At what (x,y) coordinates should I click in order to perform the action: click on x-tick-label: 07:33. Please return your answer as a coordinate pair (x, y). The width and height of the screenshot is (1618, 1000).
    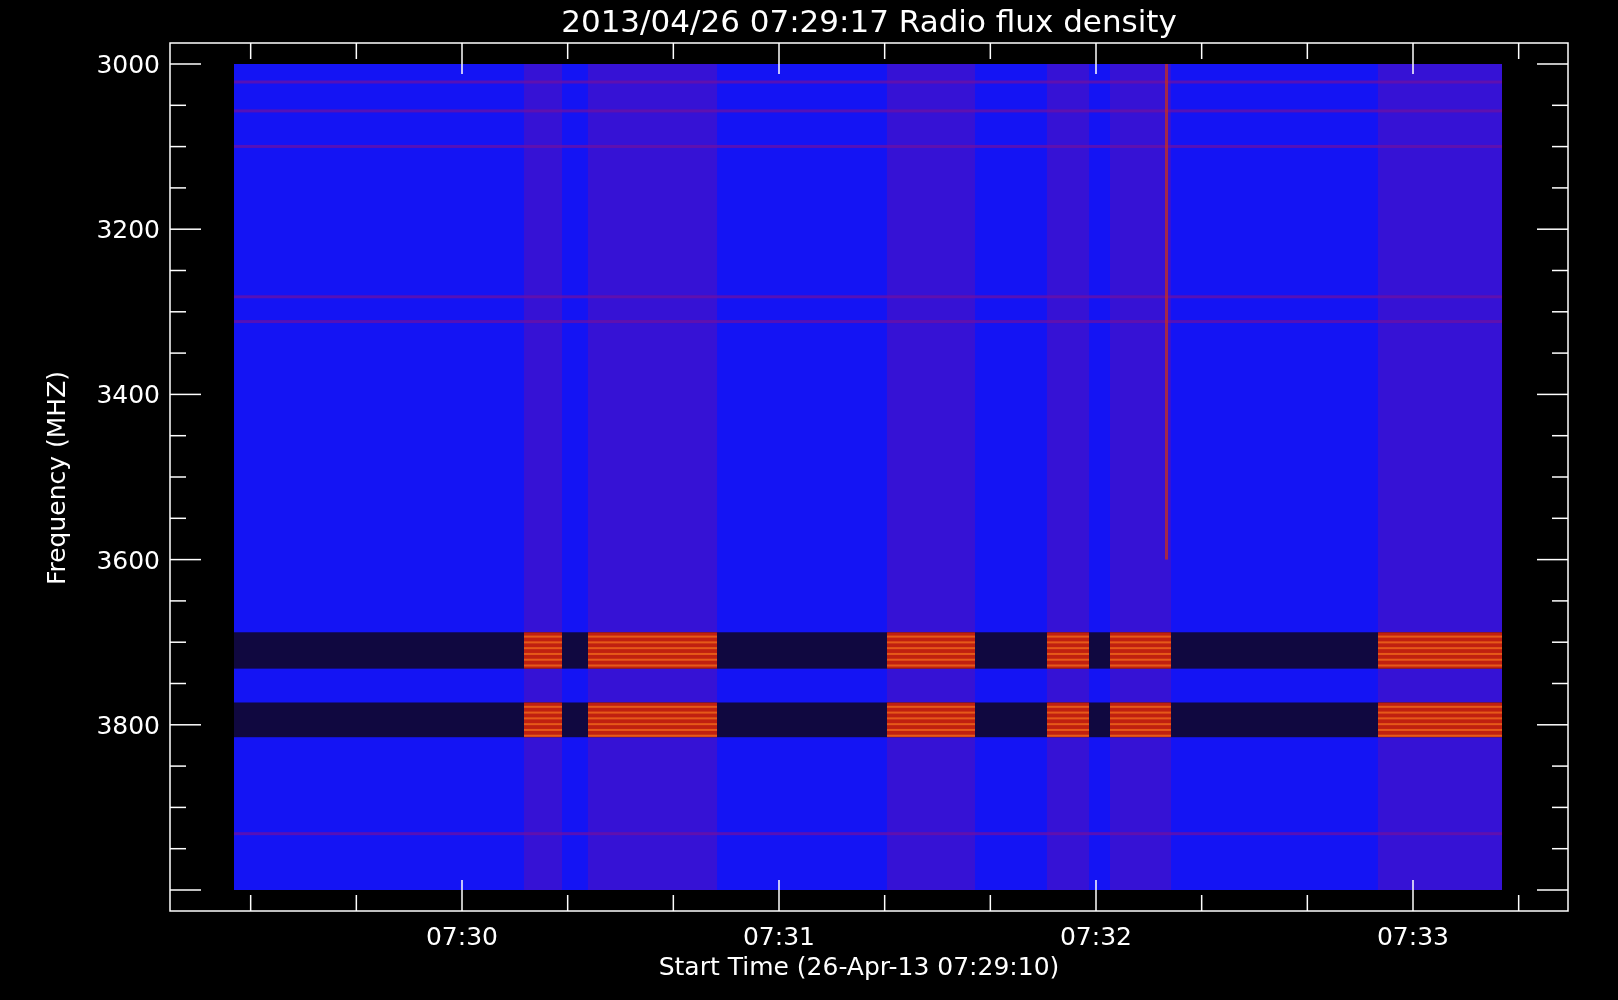
    Looking at the image, I should click on (1413, 936).